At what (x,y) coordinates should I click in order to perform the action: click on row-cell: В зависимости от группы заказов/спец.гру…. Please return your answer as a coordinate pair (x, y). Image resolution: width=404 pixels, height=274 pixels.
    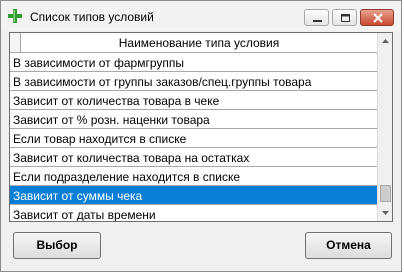
    Looking at the image, I should click on (162, 82).